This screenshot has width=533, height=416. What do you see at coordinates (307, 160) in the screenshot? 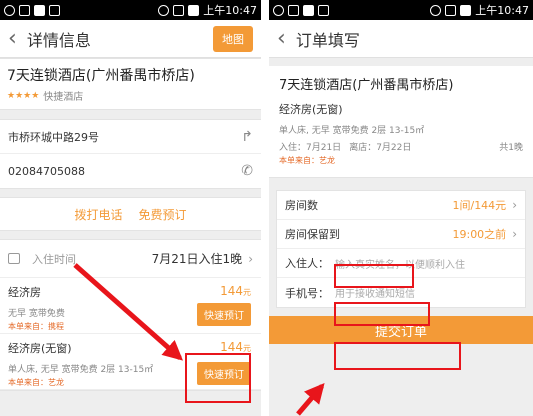
I see `order-source: 本单来自：艺龙` at bounding box center [307, 160].